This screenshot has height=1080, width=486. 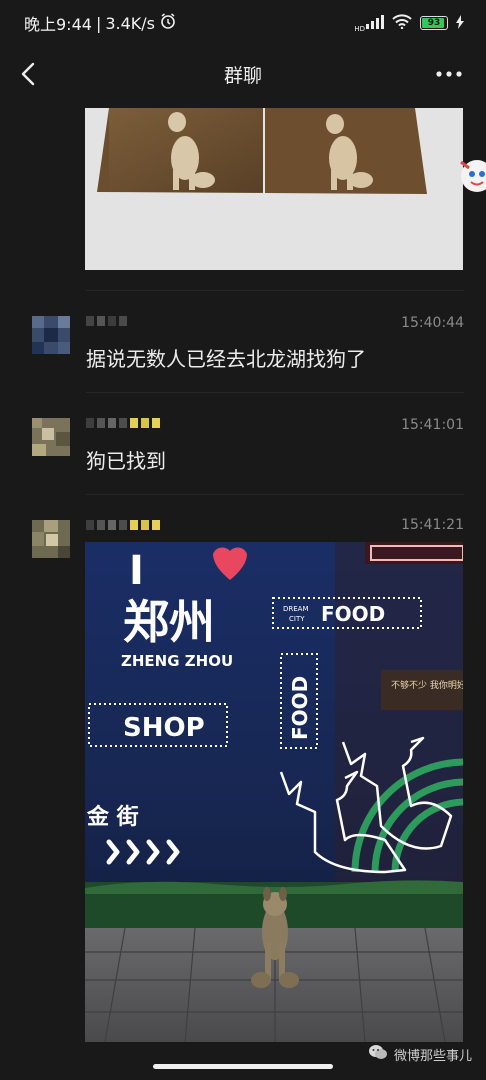 I want to click on photo-sign-shop: SHOP, so click(x=164, y=728).